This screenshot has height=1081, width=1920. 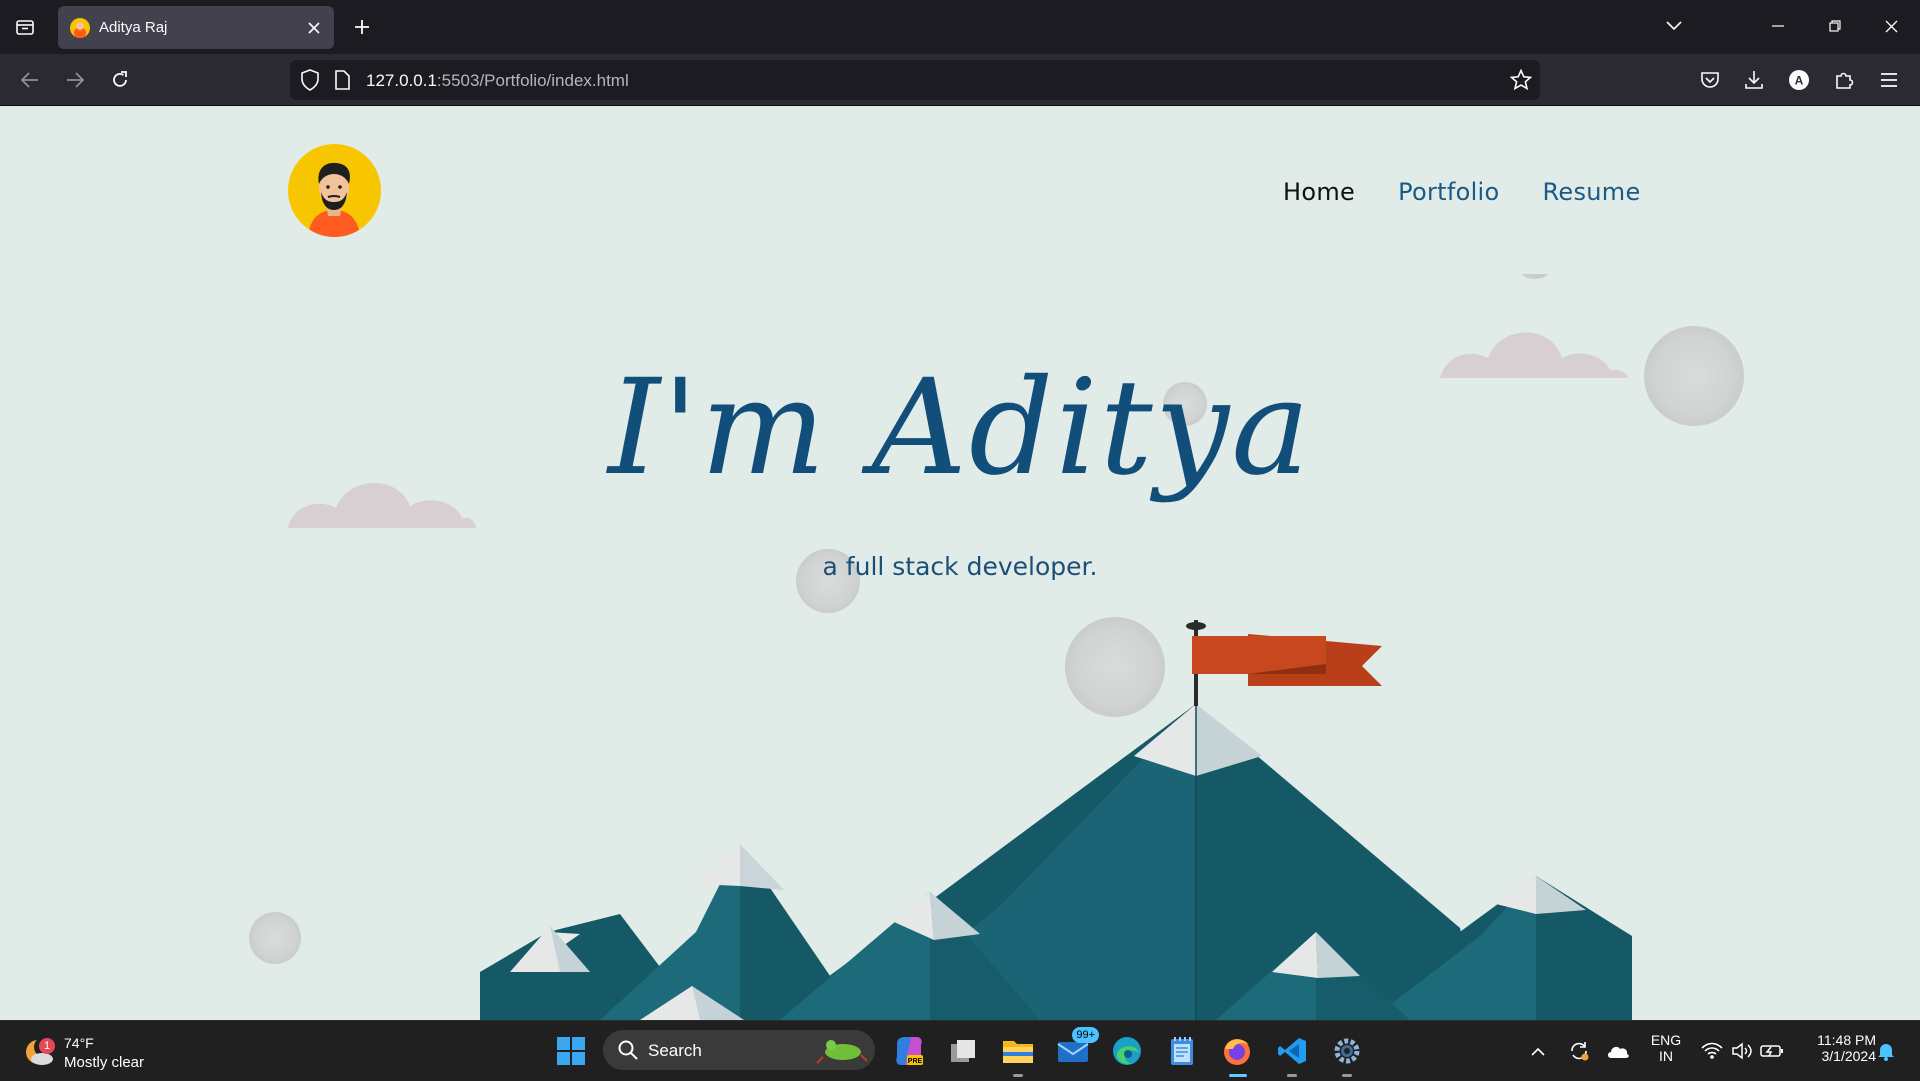 What do you see at coordinates (362, 27) in the screenshot?
I see `new-tab-button` at bounding box center [362, 27].